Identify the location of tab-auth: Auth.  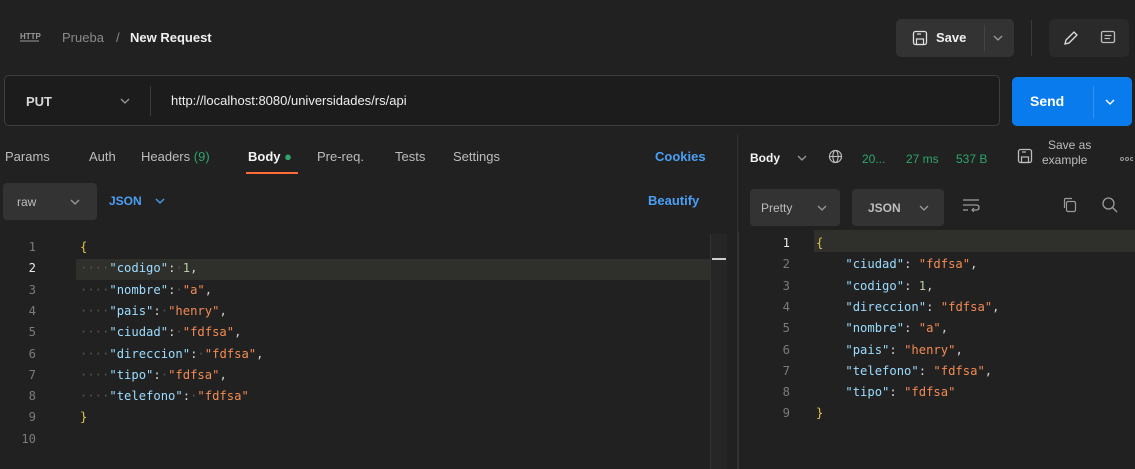
(102, 156).